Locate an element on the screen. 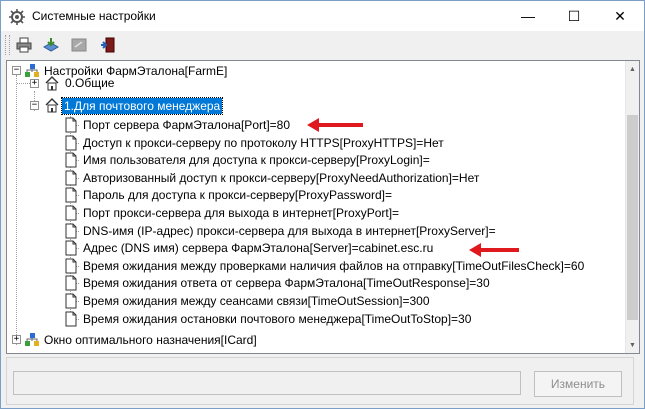  close-button: ✕ is located at coordinates (620, 16).